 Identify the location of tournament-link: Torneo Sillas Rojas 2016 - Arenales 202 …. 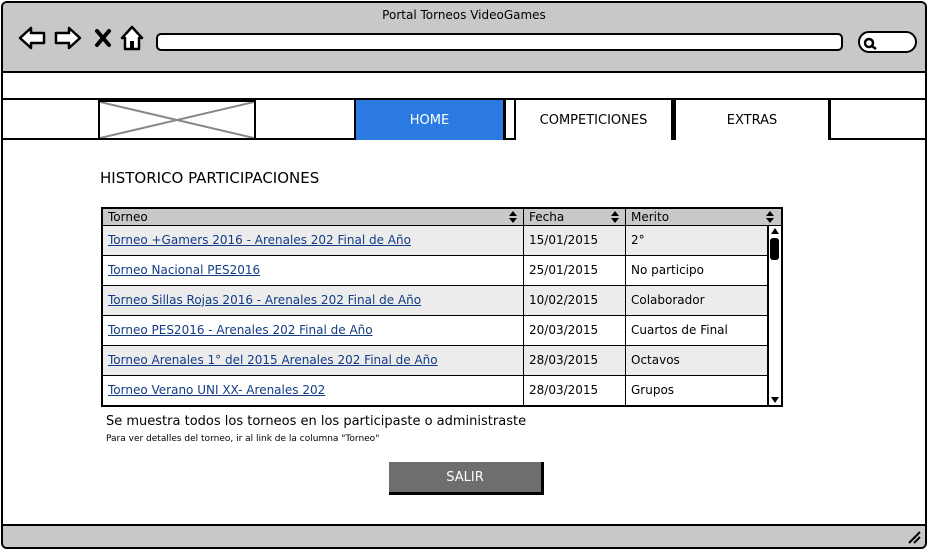
(262, 300).